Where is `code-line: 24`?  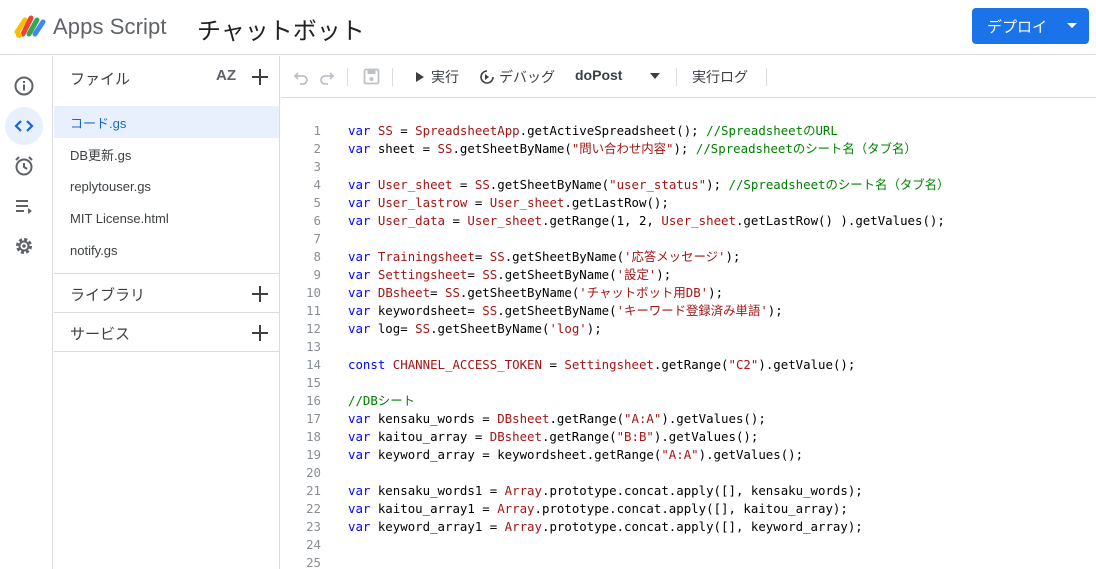 code-line: 24 is located at coordinates (688, 545).